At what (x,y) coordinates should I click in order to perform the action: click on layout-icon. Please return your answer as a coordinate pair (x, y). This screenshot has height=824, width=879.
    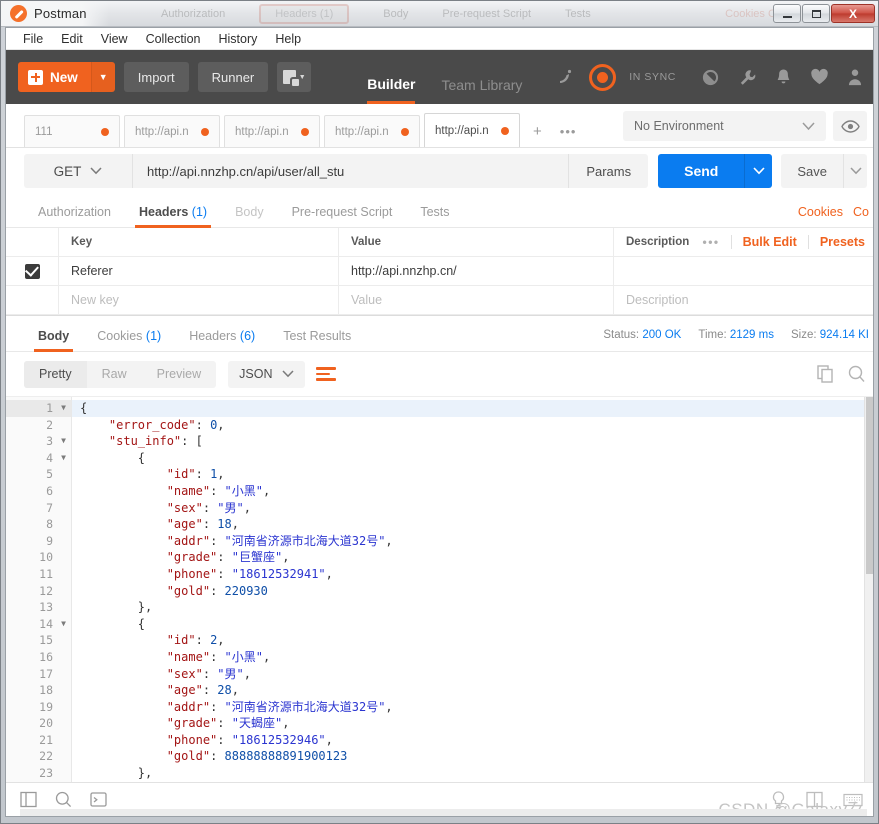
    Looking at the image, I should click on (814, 799).